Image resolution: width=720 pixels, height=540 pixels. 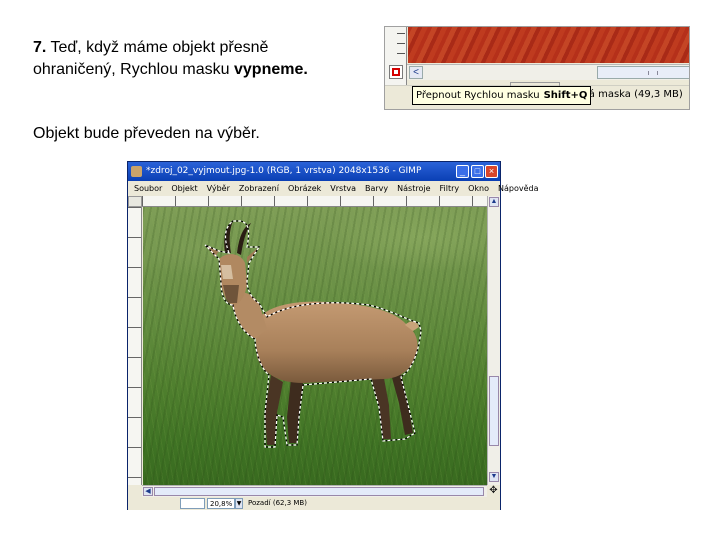 What do you see at coordinates (146, 133) in the screenshot?
I see `result-text: Objekt bude převeden na výběr.` at bounding box center [146, 133].